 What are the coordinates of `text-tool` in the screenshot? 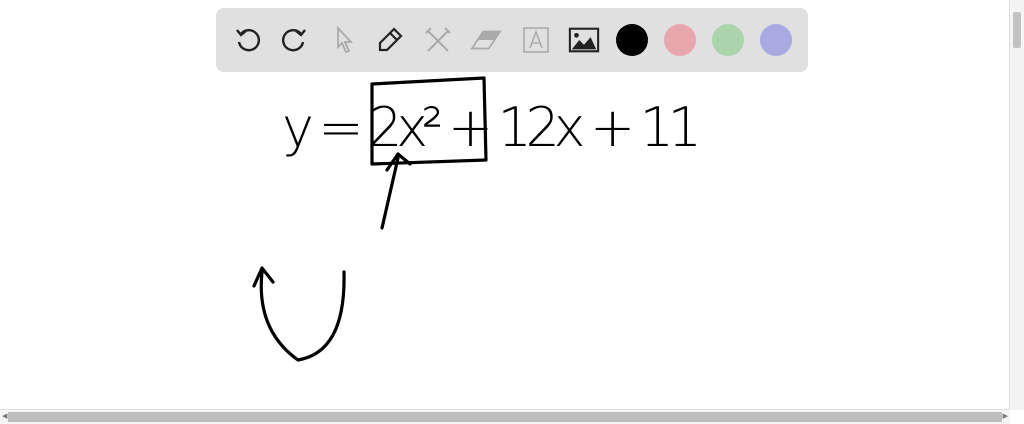 It's located at (536, 40).